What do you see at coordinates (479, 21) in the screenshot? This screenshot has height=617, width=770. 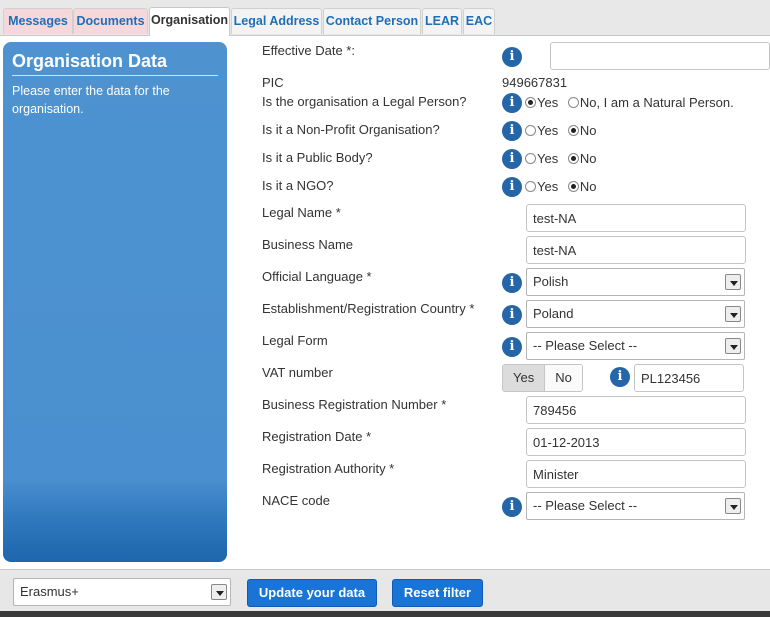 I see `tab-eac: EAC` at bounding box center [479, 21].